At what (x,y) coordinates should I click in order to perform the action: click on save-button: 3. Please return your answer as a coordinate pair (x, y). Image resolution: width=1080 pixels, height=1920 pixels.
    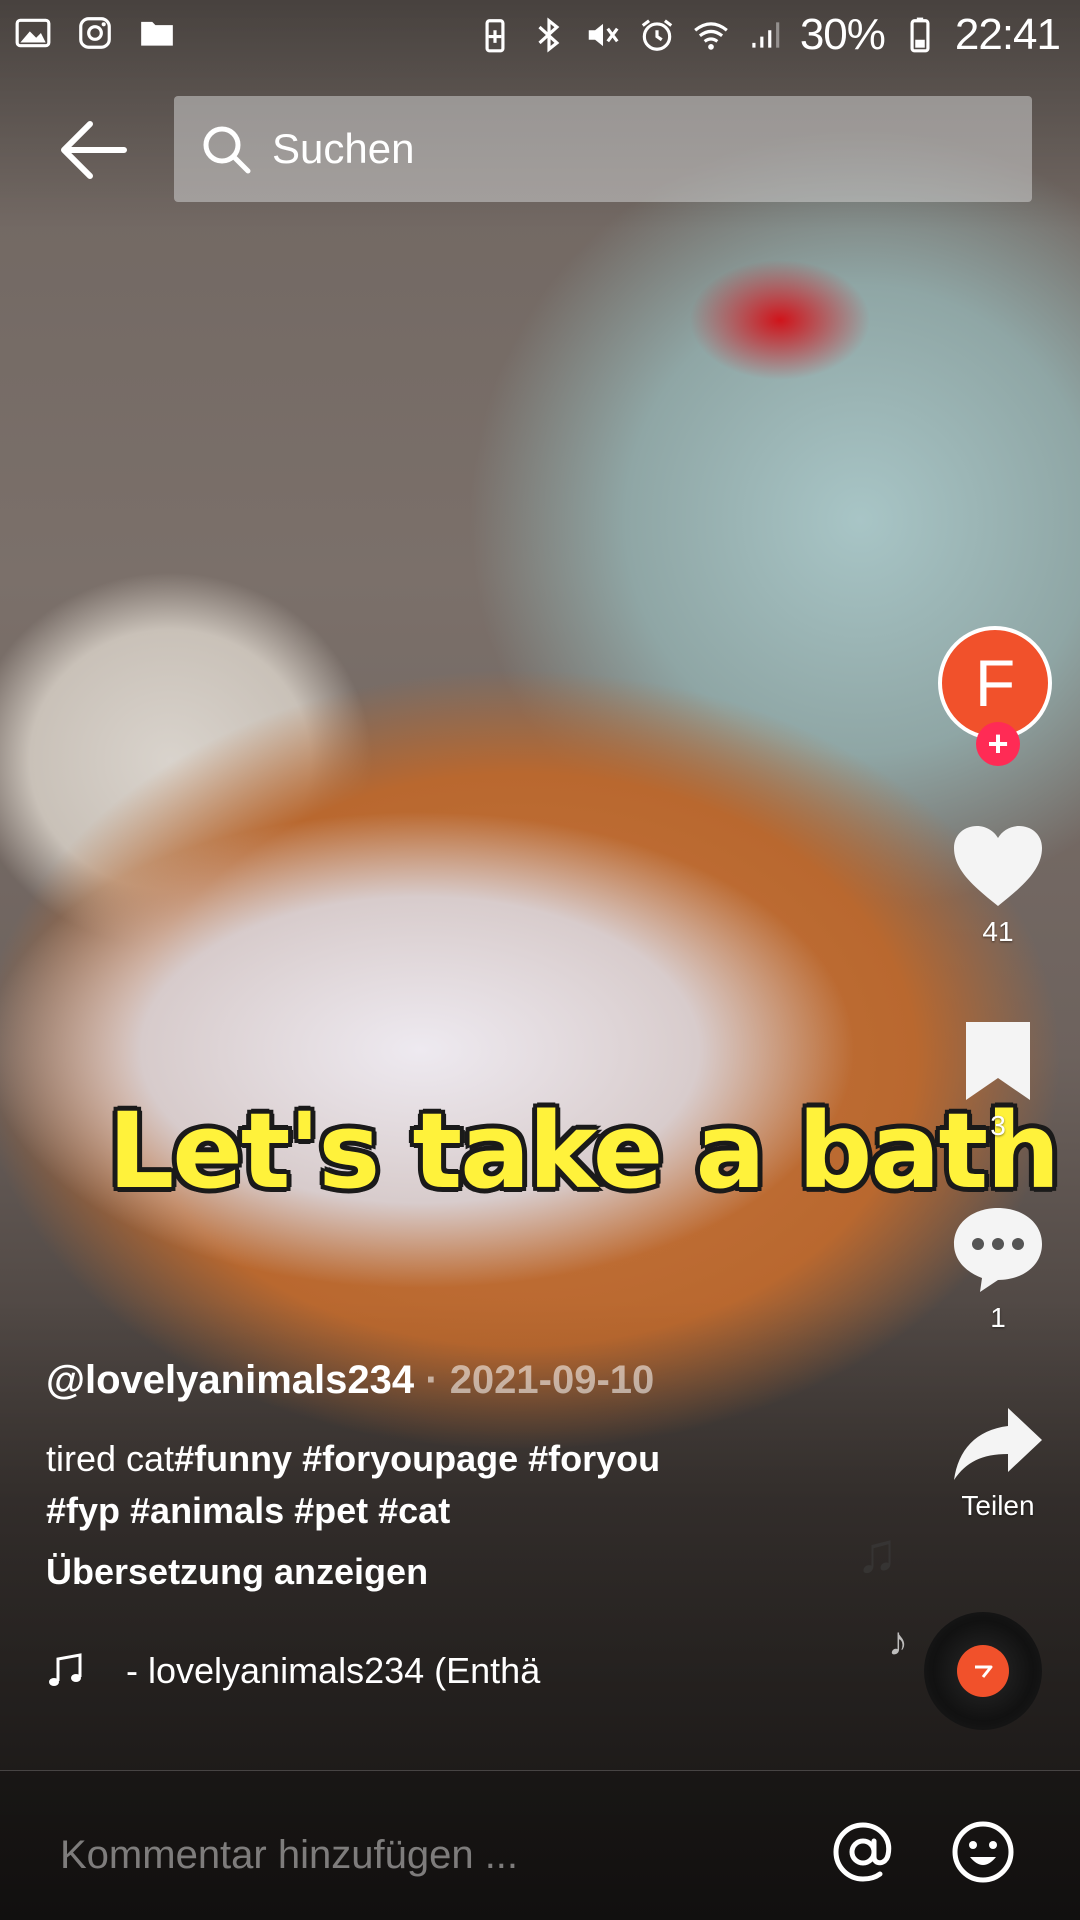
    Looking at the image, I should click on (998, 1080).